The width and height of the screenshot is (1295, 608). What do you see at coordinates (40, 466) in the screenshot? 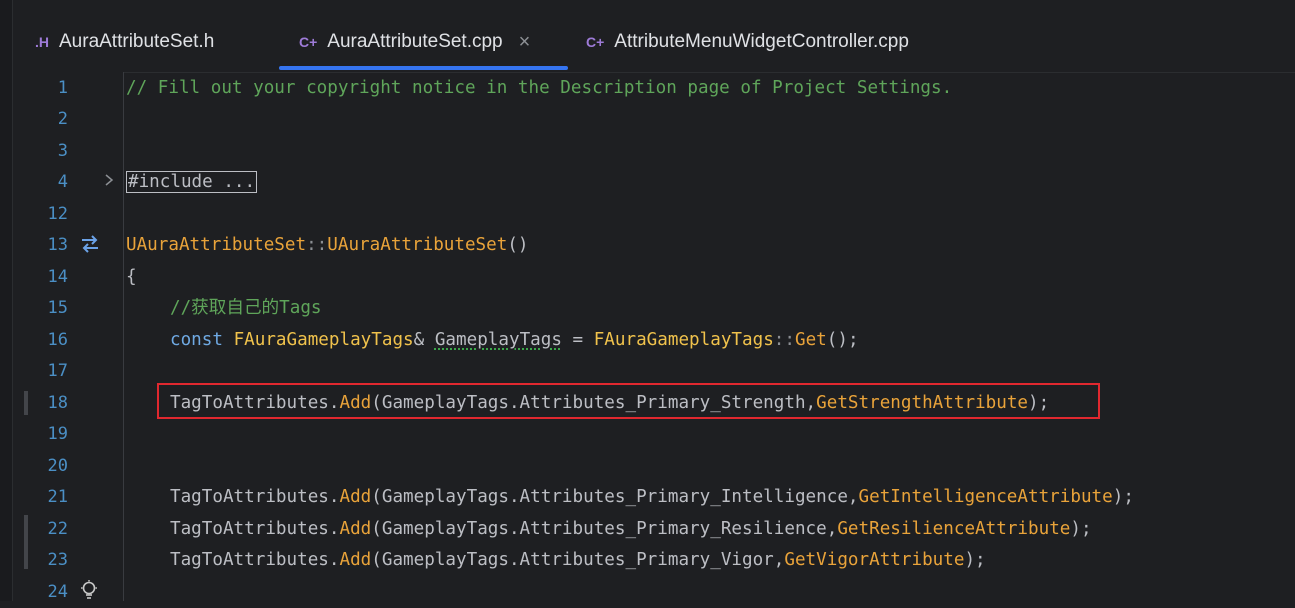
I see `line-number: 20` at bounding box center [40, 466].